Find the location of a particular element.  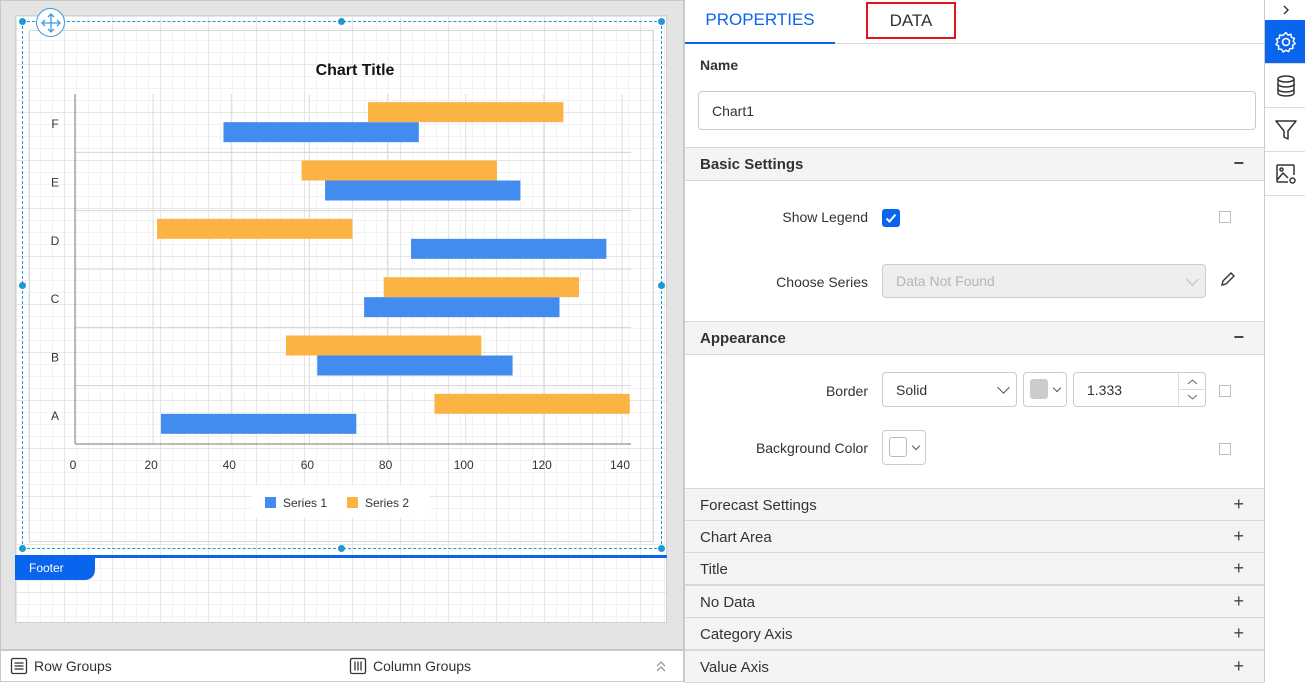

stepper-buttons is located at coordinates (1192, 389).